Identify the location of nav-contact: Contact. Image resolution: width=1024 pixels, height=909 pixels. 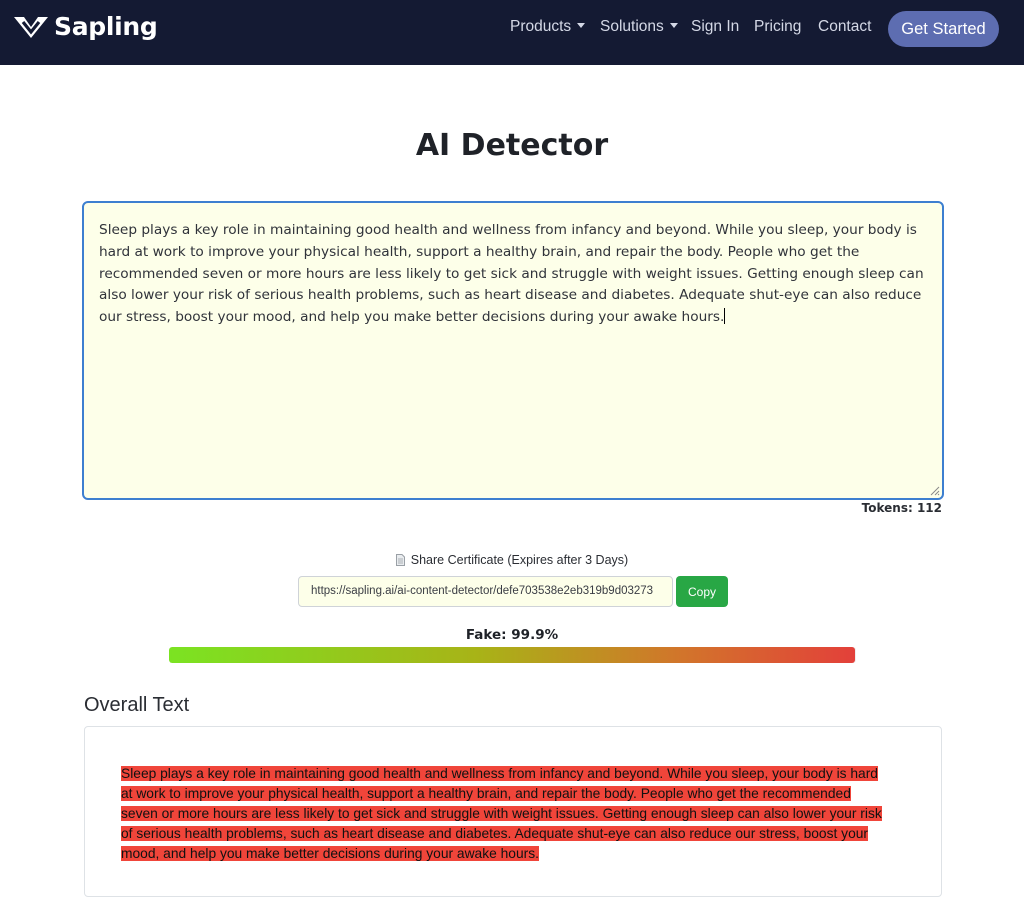
(844, 27).